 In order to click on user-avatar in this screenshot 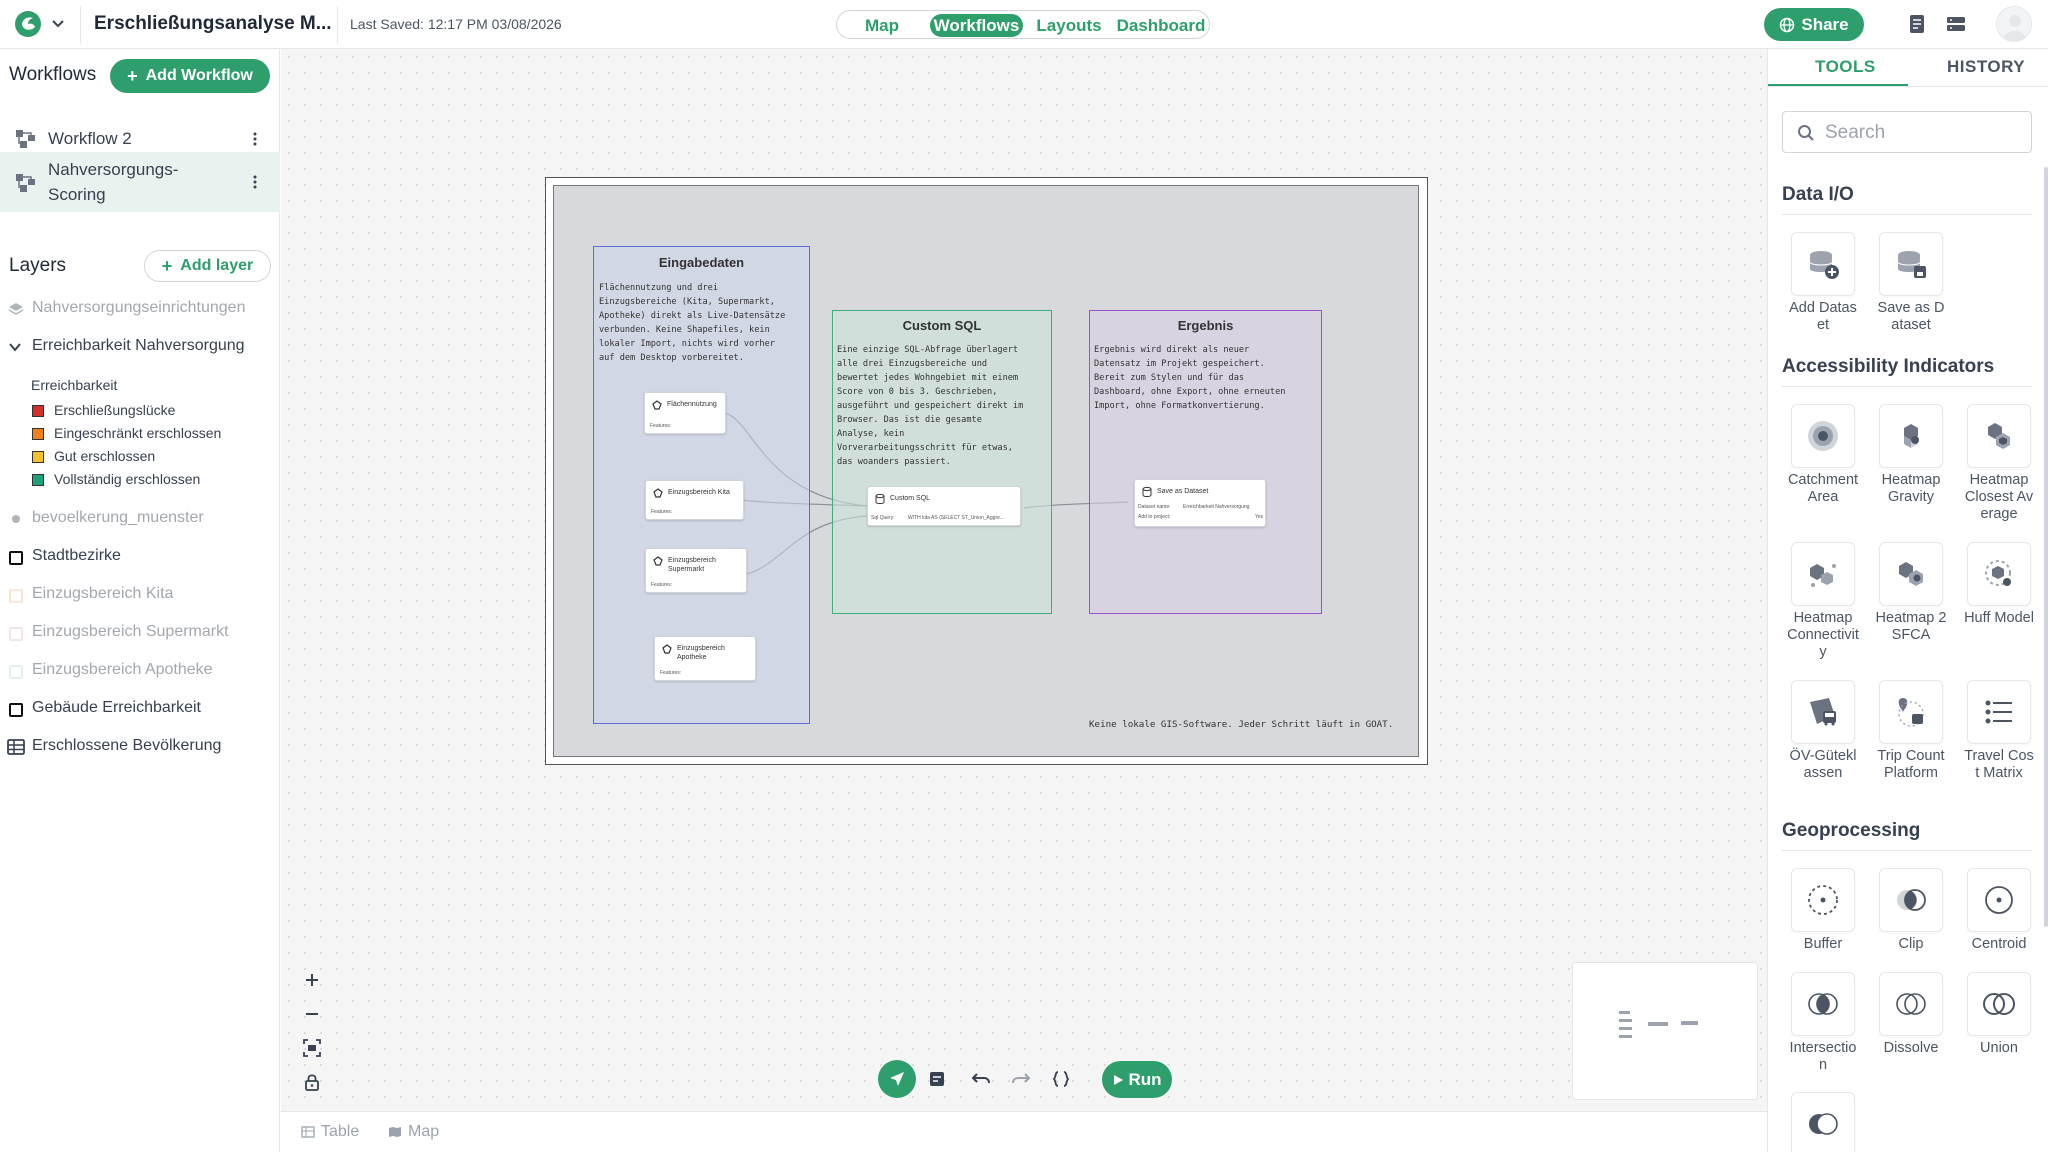, I will do `click(2014, 24)`.